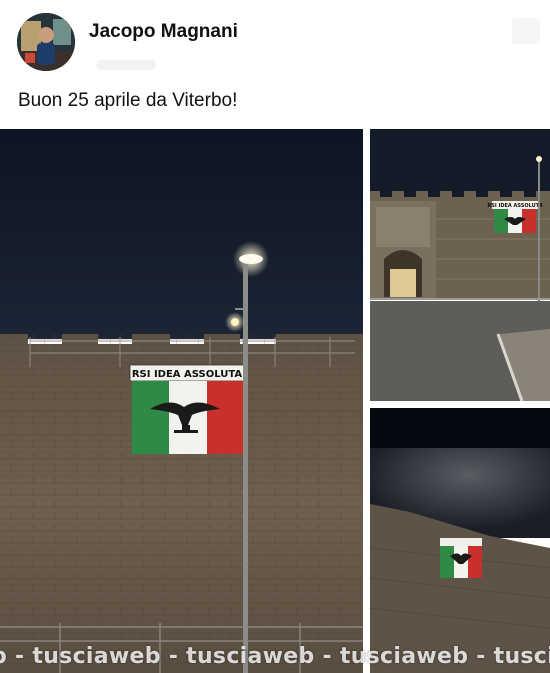  Describe the element at coordinates (526, 31) in the screenshot. I see `more-options-icon` at that location.